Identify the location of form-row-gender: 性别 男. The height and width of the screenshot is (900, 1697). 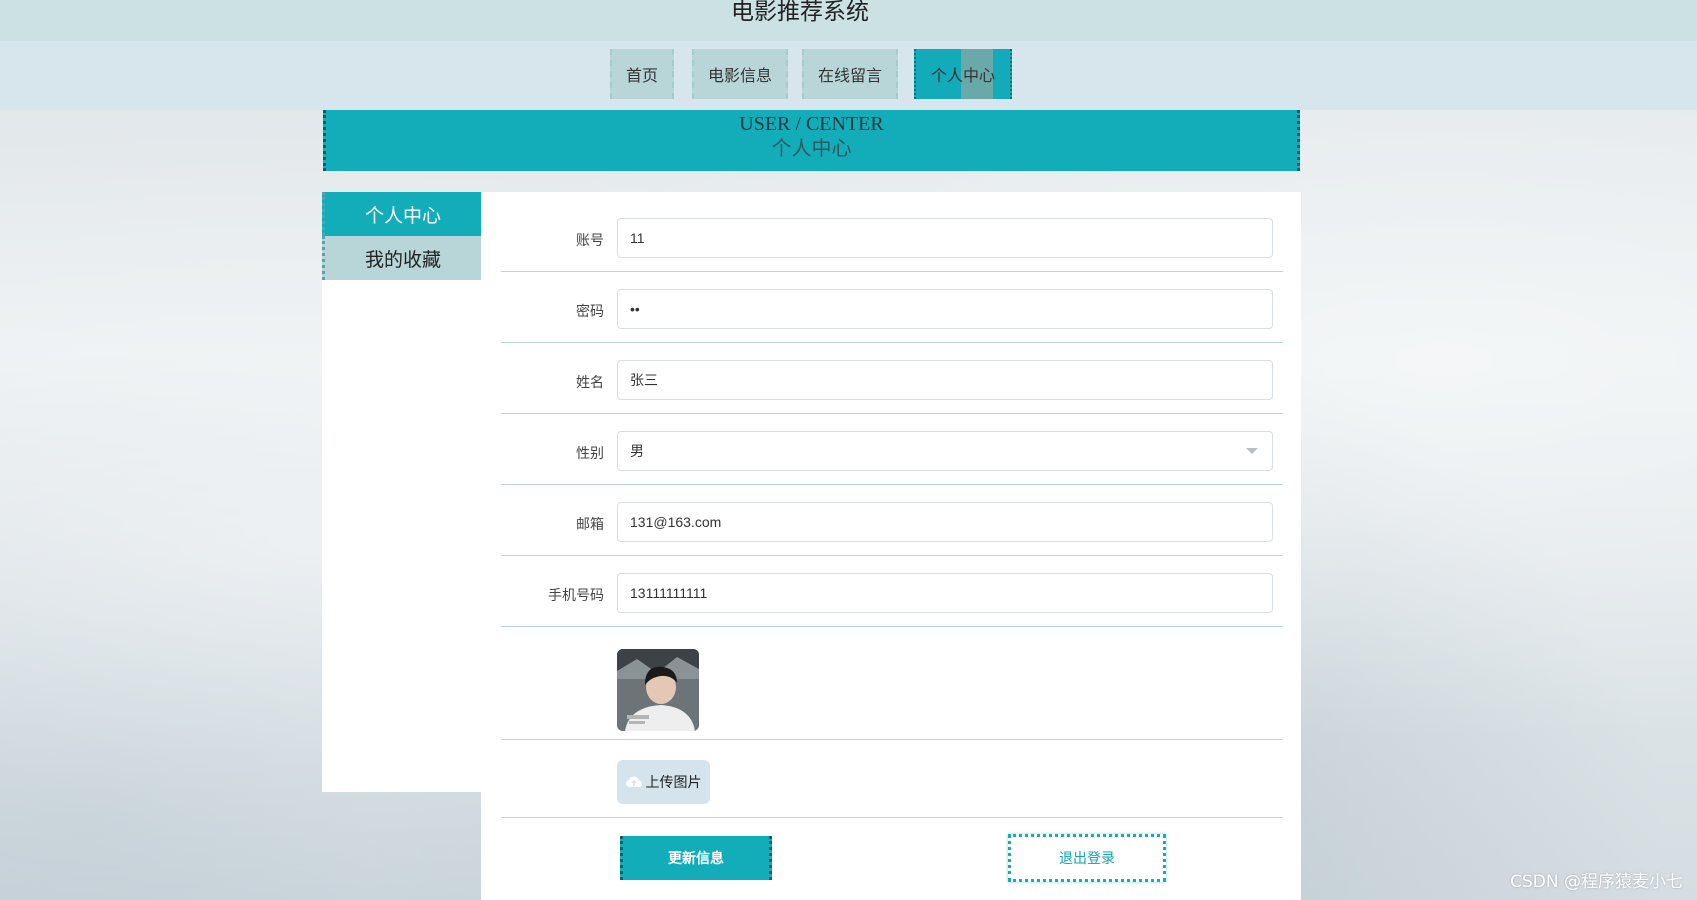
(892, 458).